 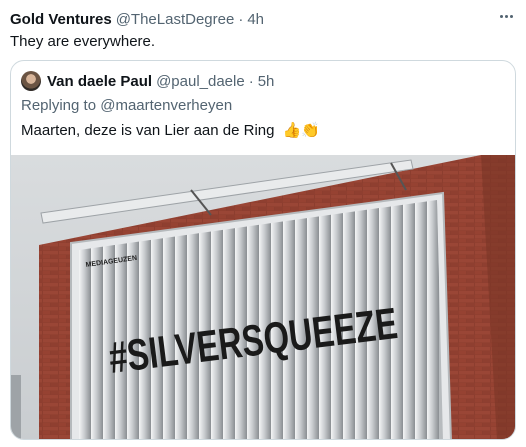 I want to click on quoted-tweet-timestamp: 5h, so click(x=266, y=81).